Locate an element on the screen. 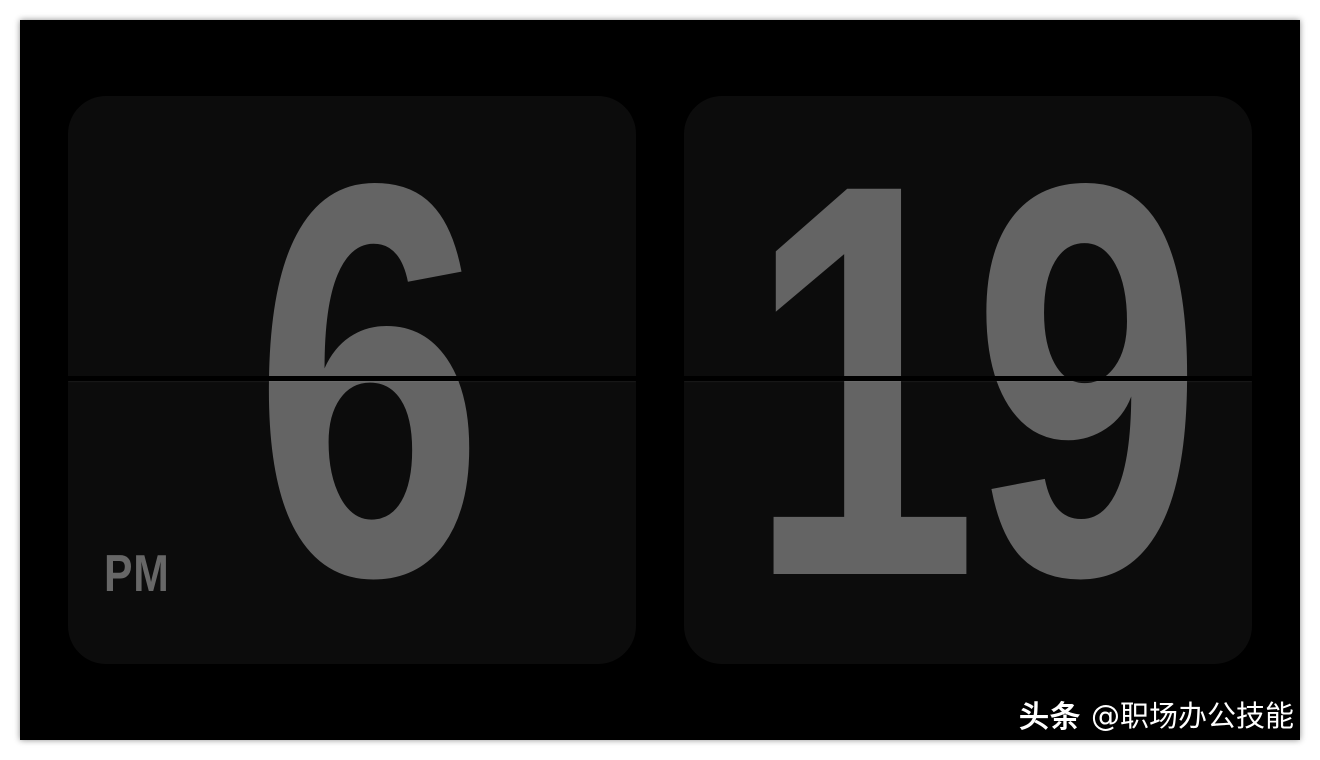 This screenshot has width=1320, height=760. hours-card-split-line is located at coordinates (352, 378).